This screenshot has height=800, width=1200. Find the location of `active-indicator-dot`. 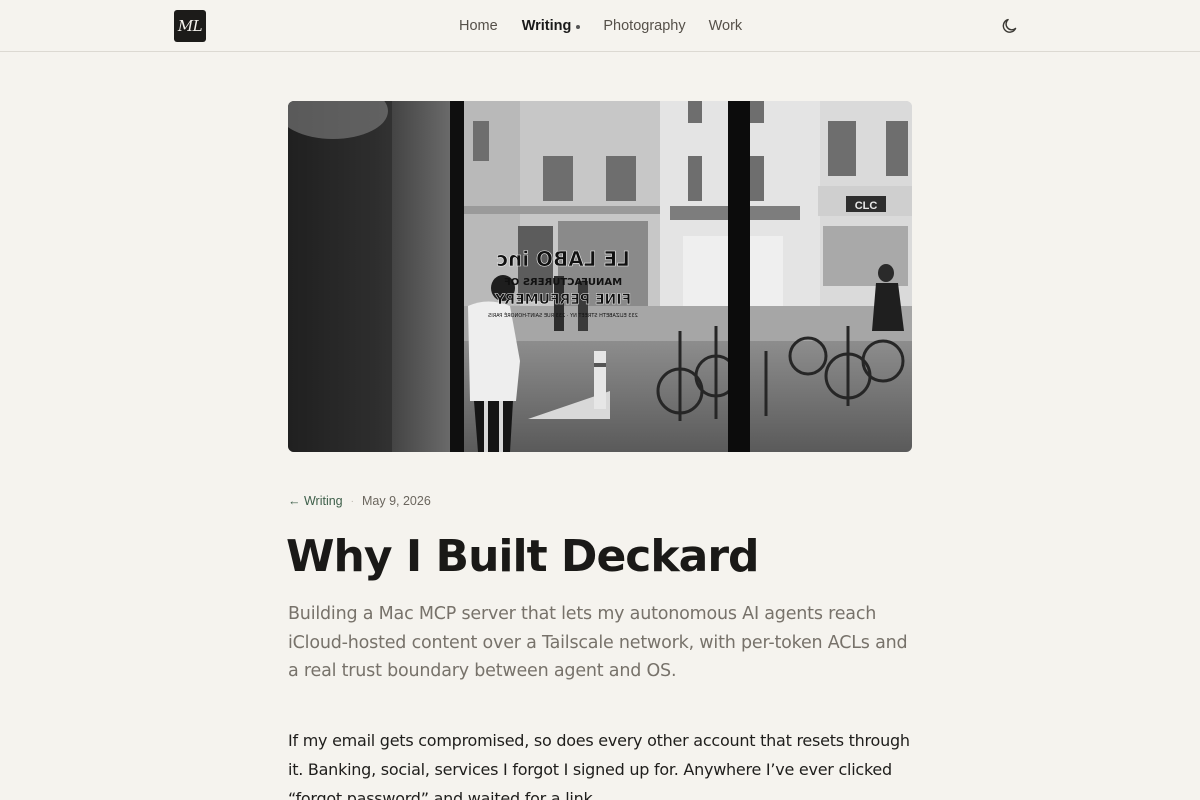

active-indicator-dot is located at coordinates (578, 26).